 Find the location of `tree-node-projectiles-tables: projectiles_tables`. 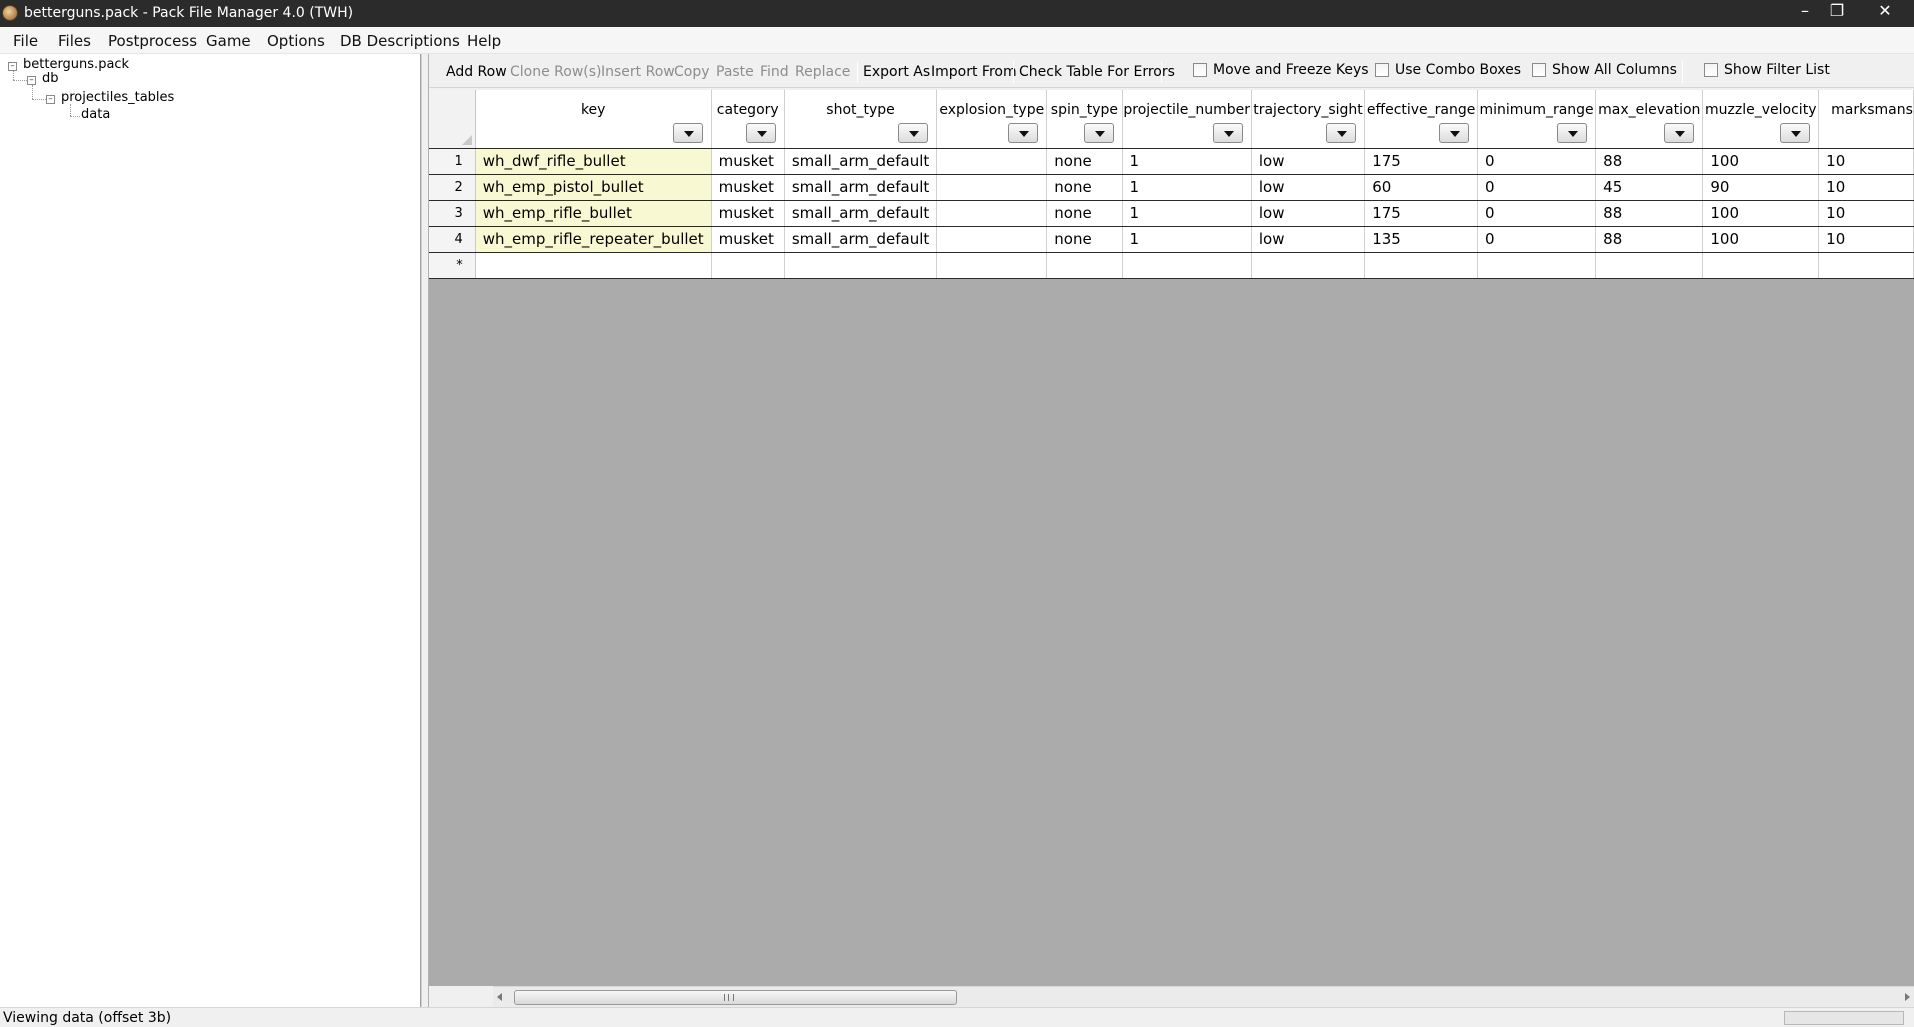

tree-node-projectiles-tables: projectiles_tables is located at coordinates (117, 97).